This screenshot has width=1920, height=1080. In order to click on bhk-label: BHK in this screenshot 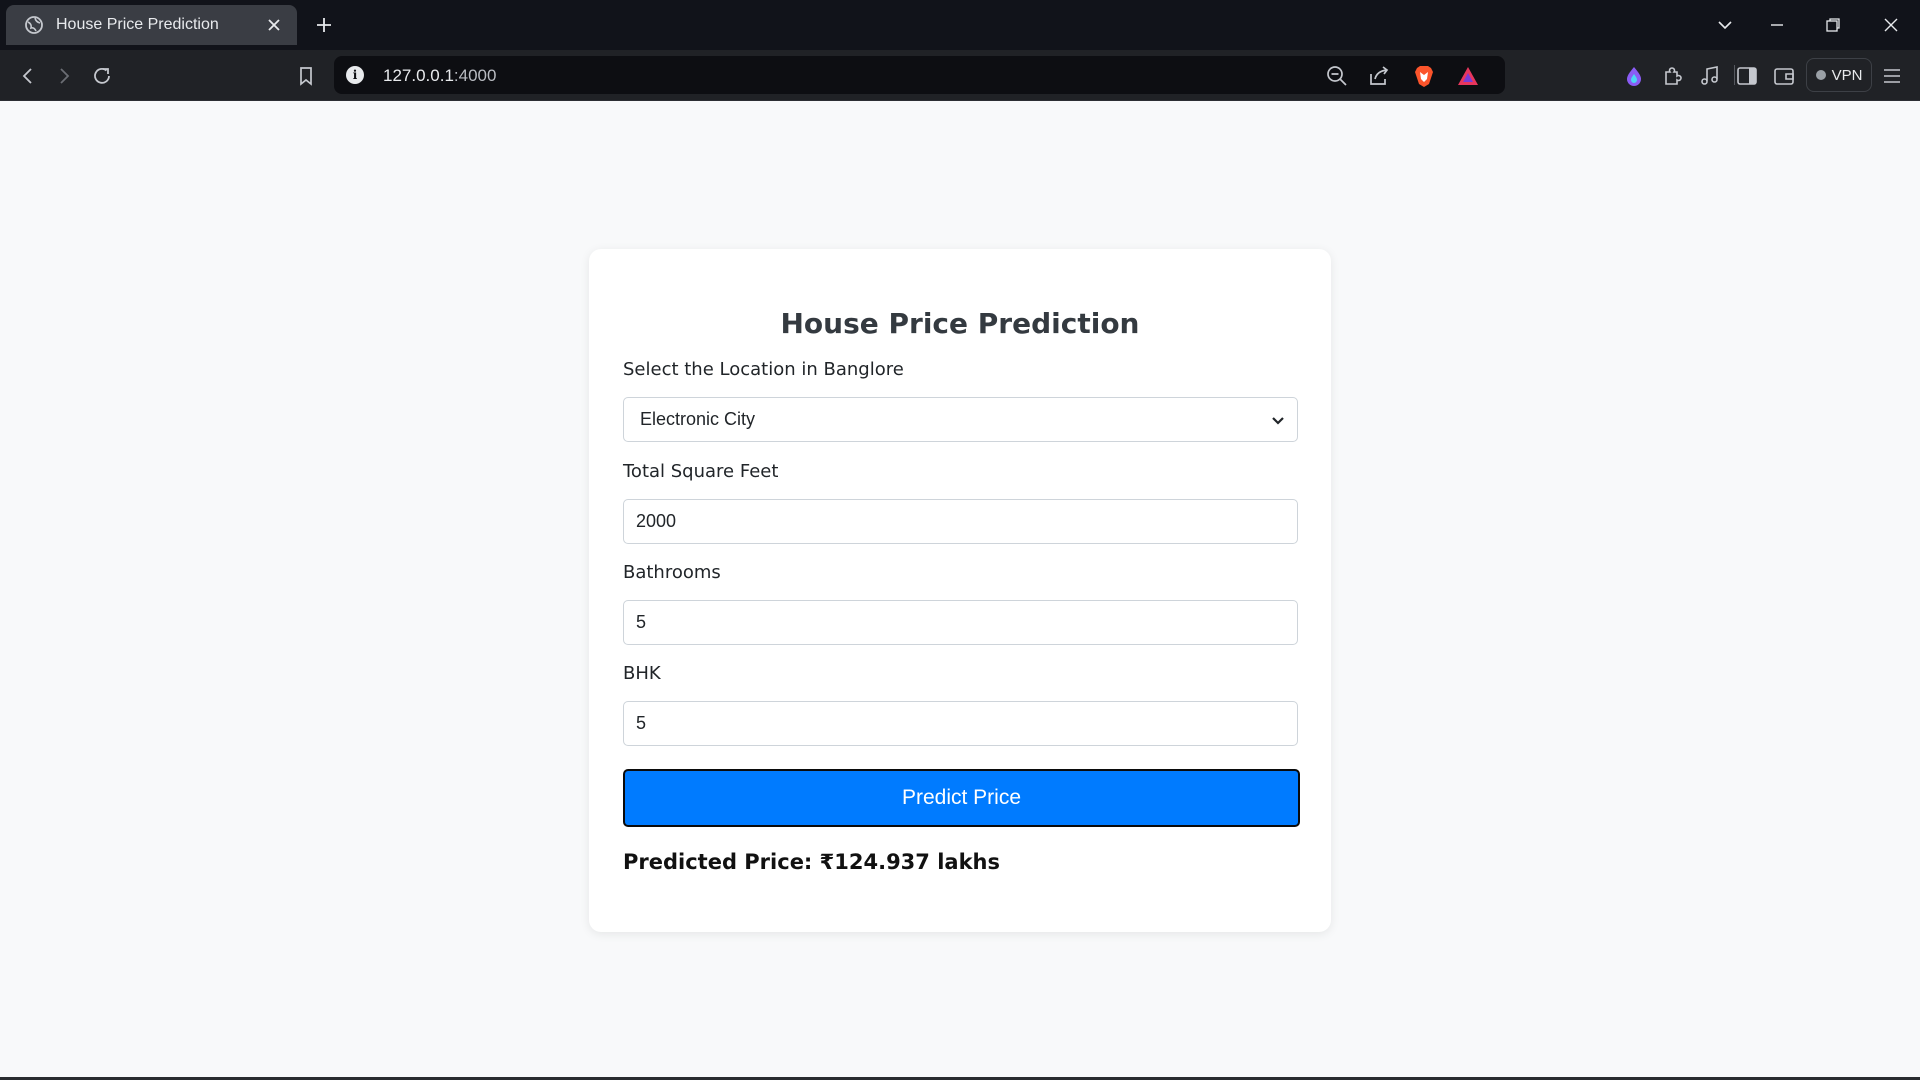, I will do `click(642, 673)`.